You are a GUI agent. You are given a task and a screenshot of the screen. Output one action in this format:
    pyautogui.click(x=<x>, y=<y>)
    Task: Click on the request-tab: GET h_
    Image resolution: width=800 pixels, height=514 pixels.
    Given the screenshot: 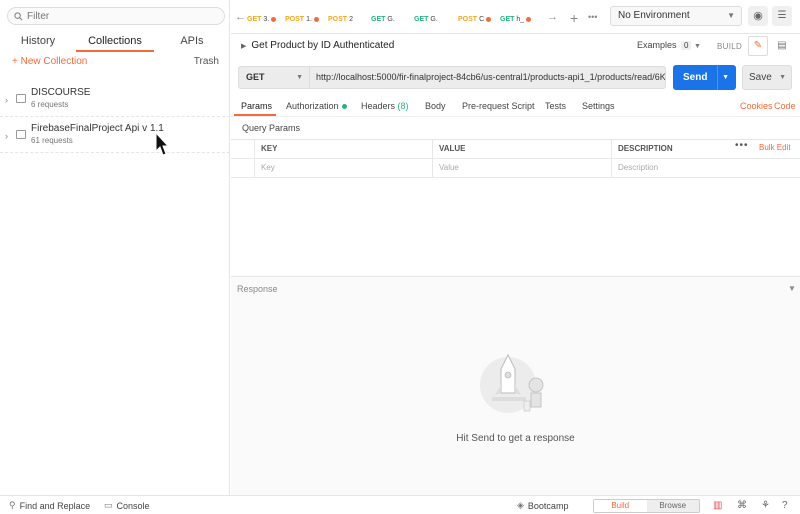 What is the action you would take?
    pyautogui.click(x=516, y=19)
    